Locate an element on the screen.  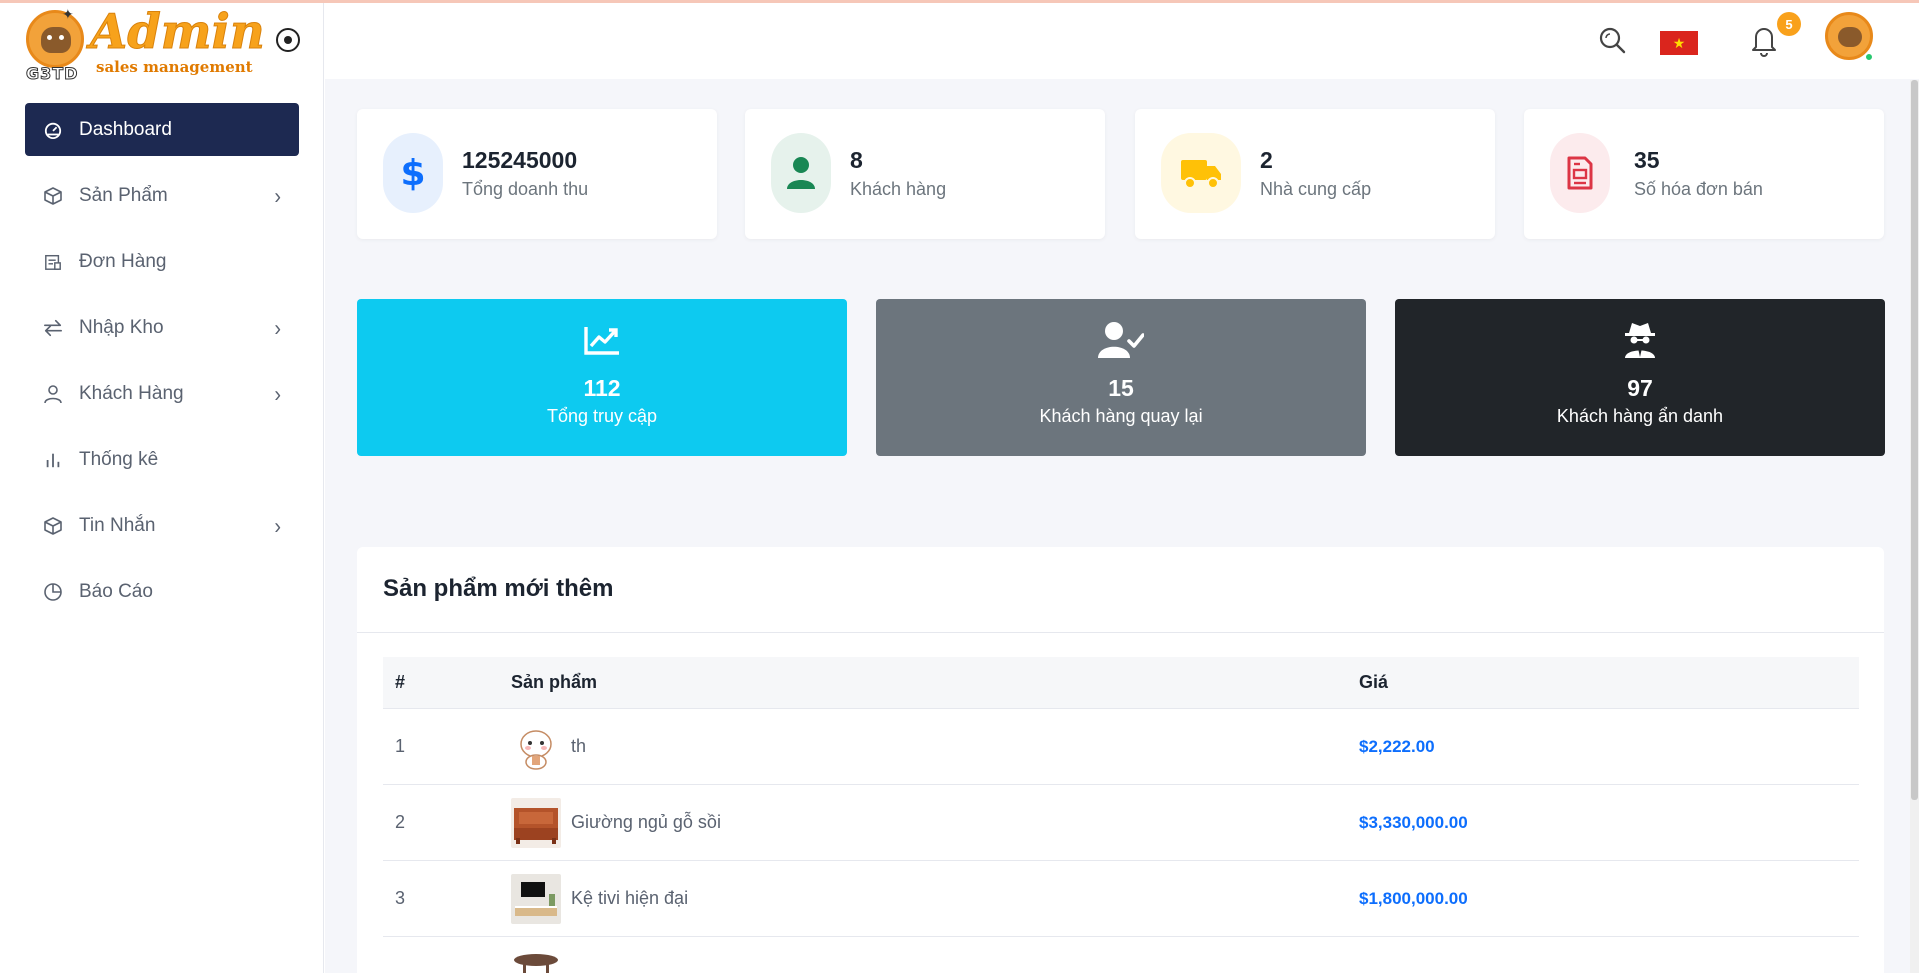
user-check-icon is located at coordinates (1121, 340).